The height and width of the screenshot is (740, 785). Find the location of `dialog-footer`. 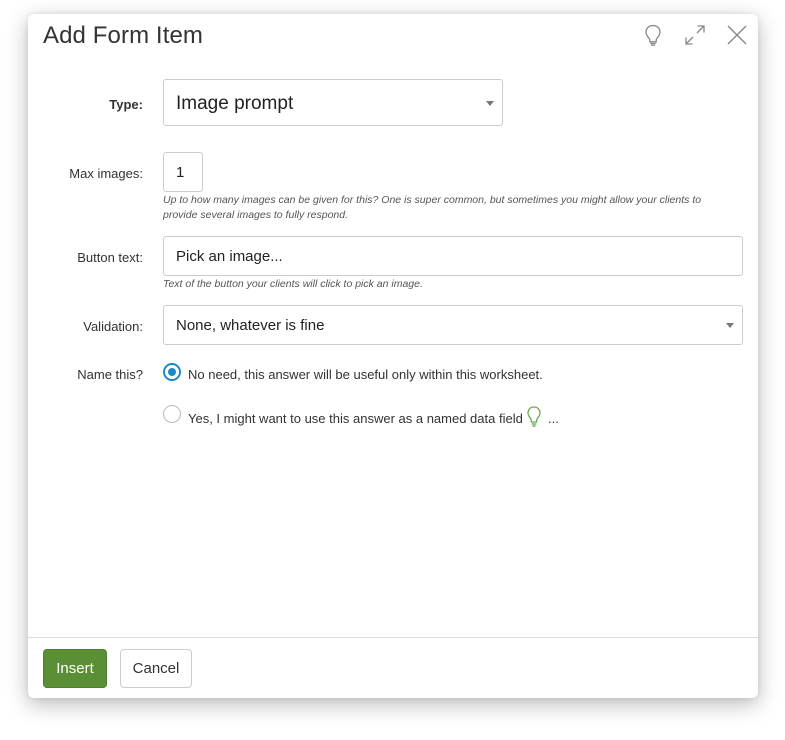

dialog-footer is located at coordinates (393, 637).